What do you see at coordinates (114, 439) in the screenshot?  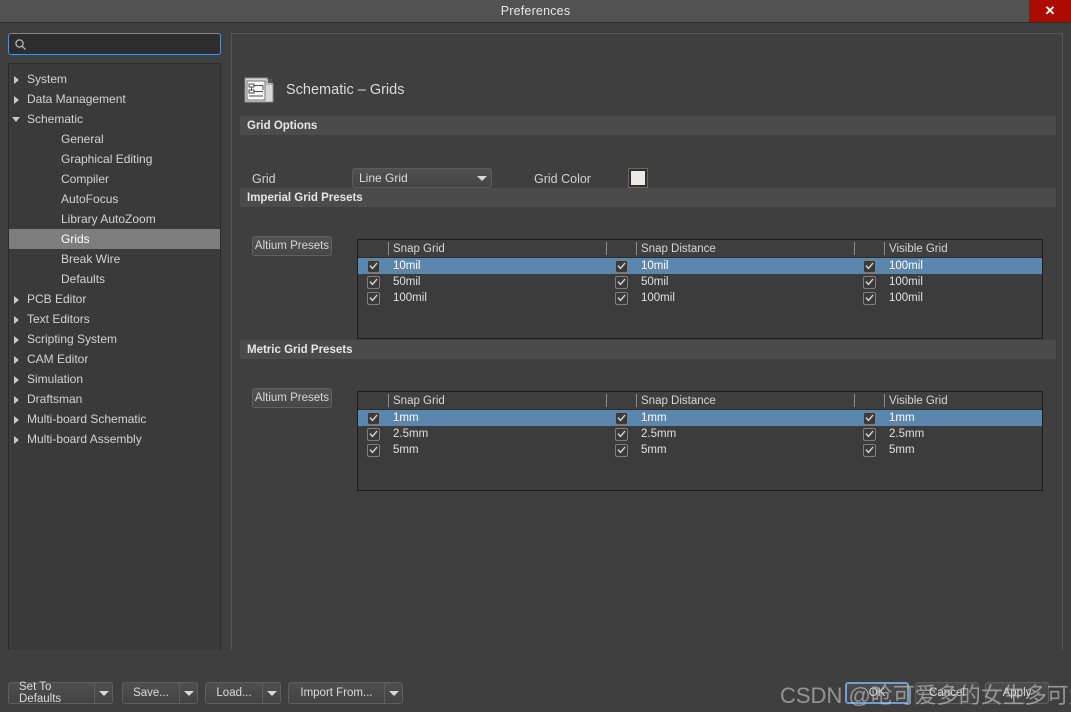 I see `sidebar-item-multi-board-assembly: Multi-board Assembly` at bounding box center [114, 439].